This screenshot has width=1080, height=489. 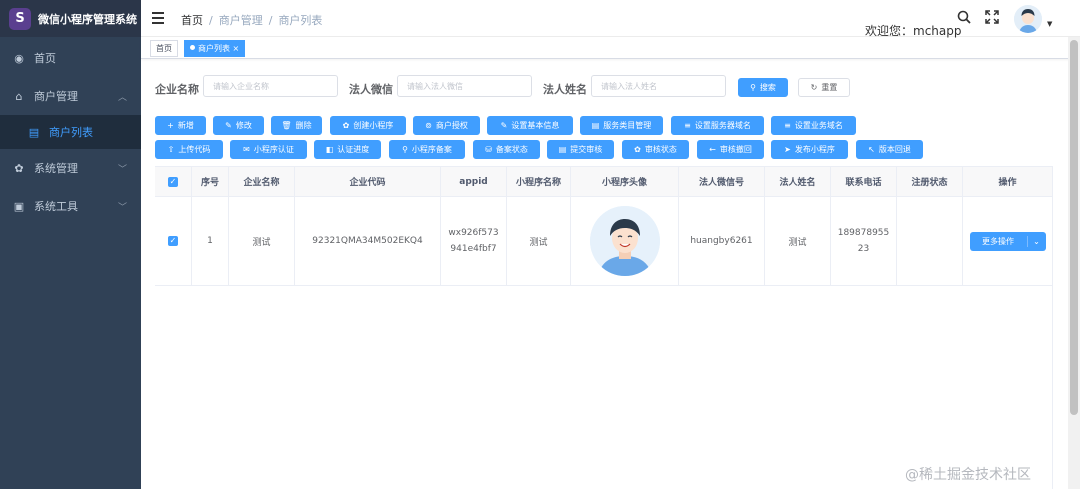 What do you see at coordinates (813, 125) in the screenshot?
I see `set-business-domain-button: ≡ 设置业务域名` at bounding box center [813, 125].